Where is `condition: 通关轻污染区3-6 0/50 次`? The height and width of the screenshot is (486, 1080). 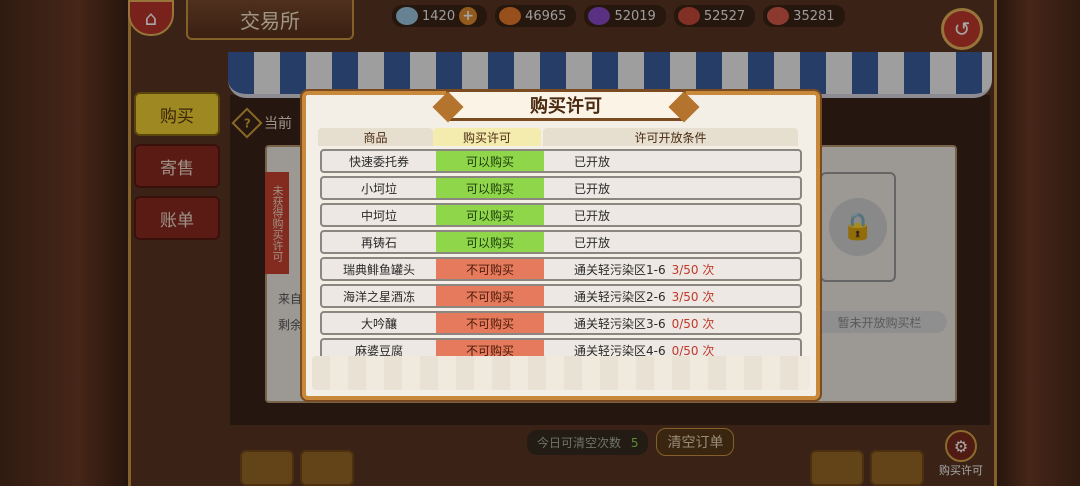 condition: 通关轻污染区3-6 0/50 次 is located at coordinates (629, 323).